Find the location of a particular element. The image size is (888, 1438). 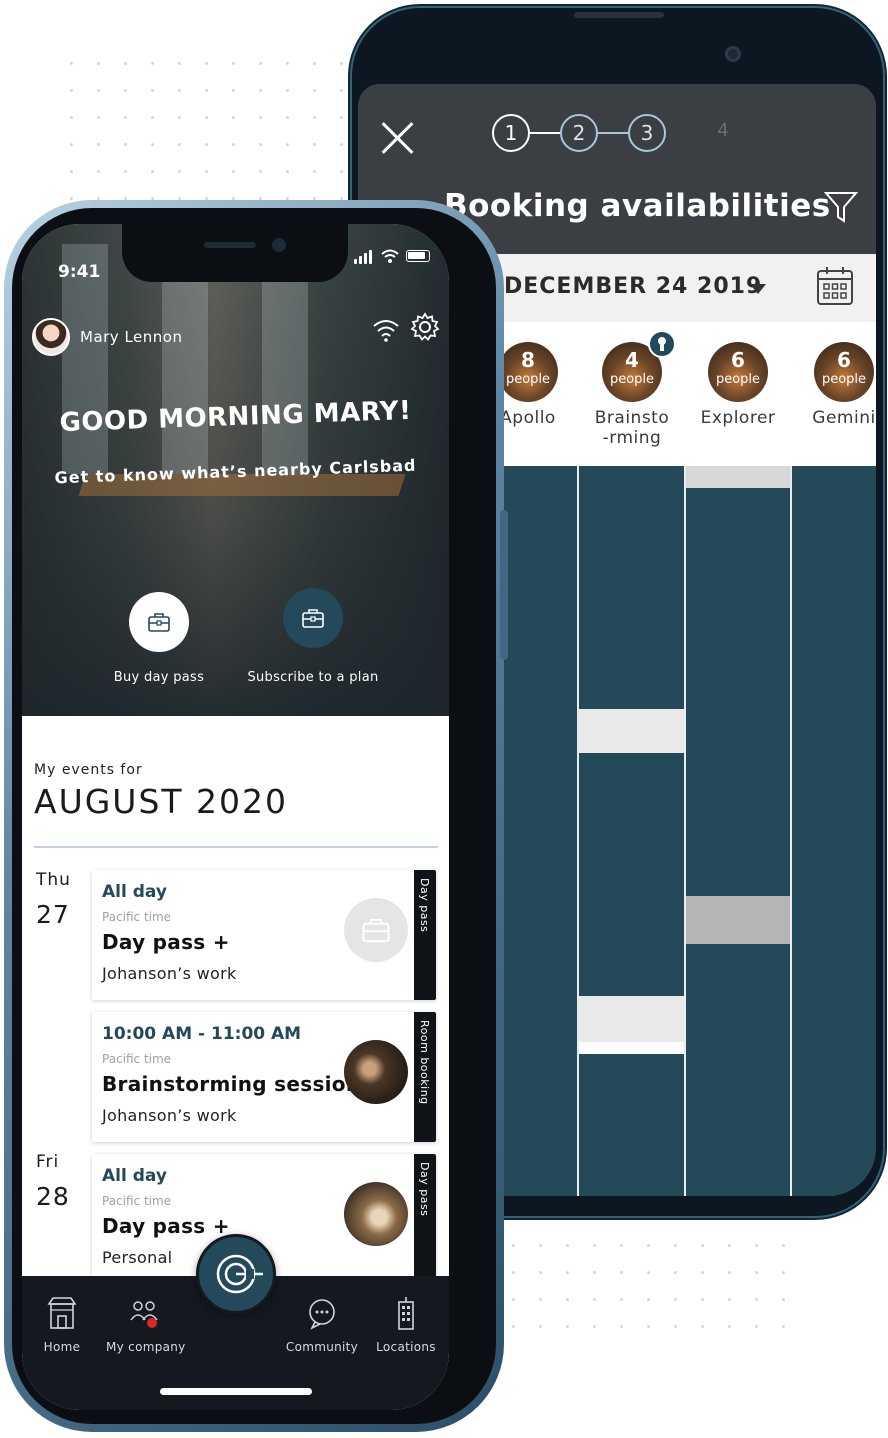

speaker-grille is located at coordinates (230, 245).